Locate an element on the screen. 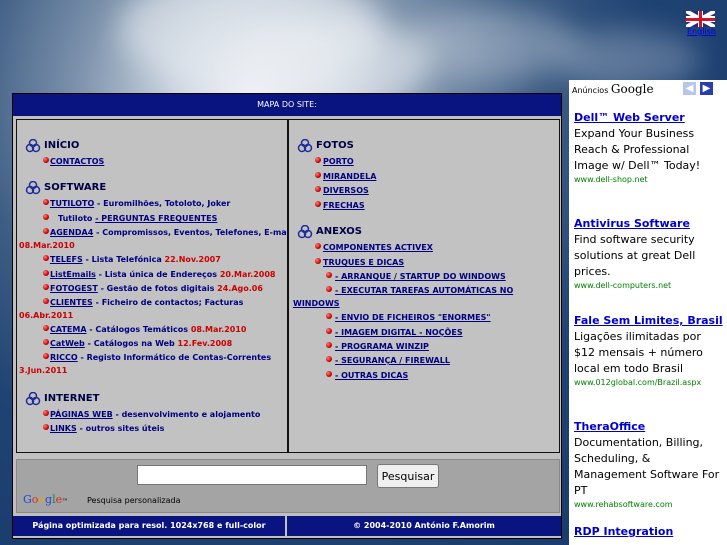 Image resolution: width=727 pixels, height=545 pixels. google-caption: Pesquisa personalizada is located at coordinates (134, 500).